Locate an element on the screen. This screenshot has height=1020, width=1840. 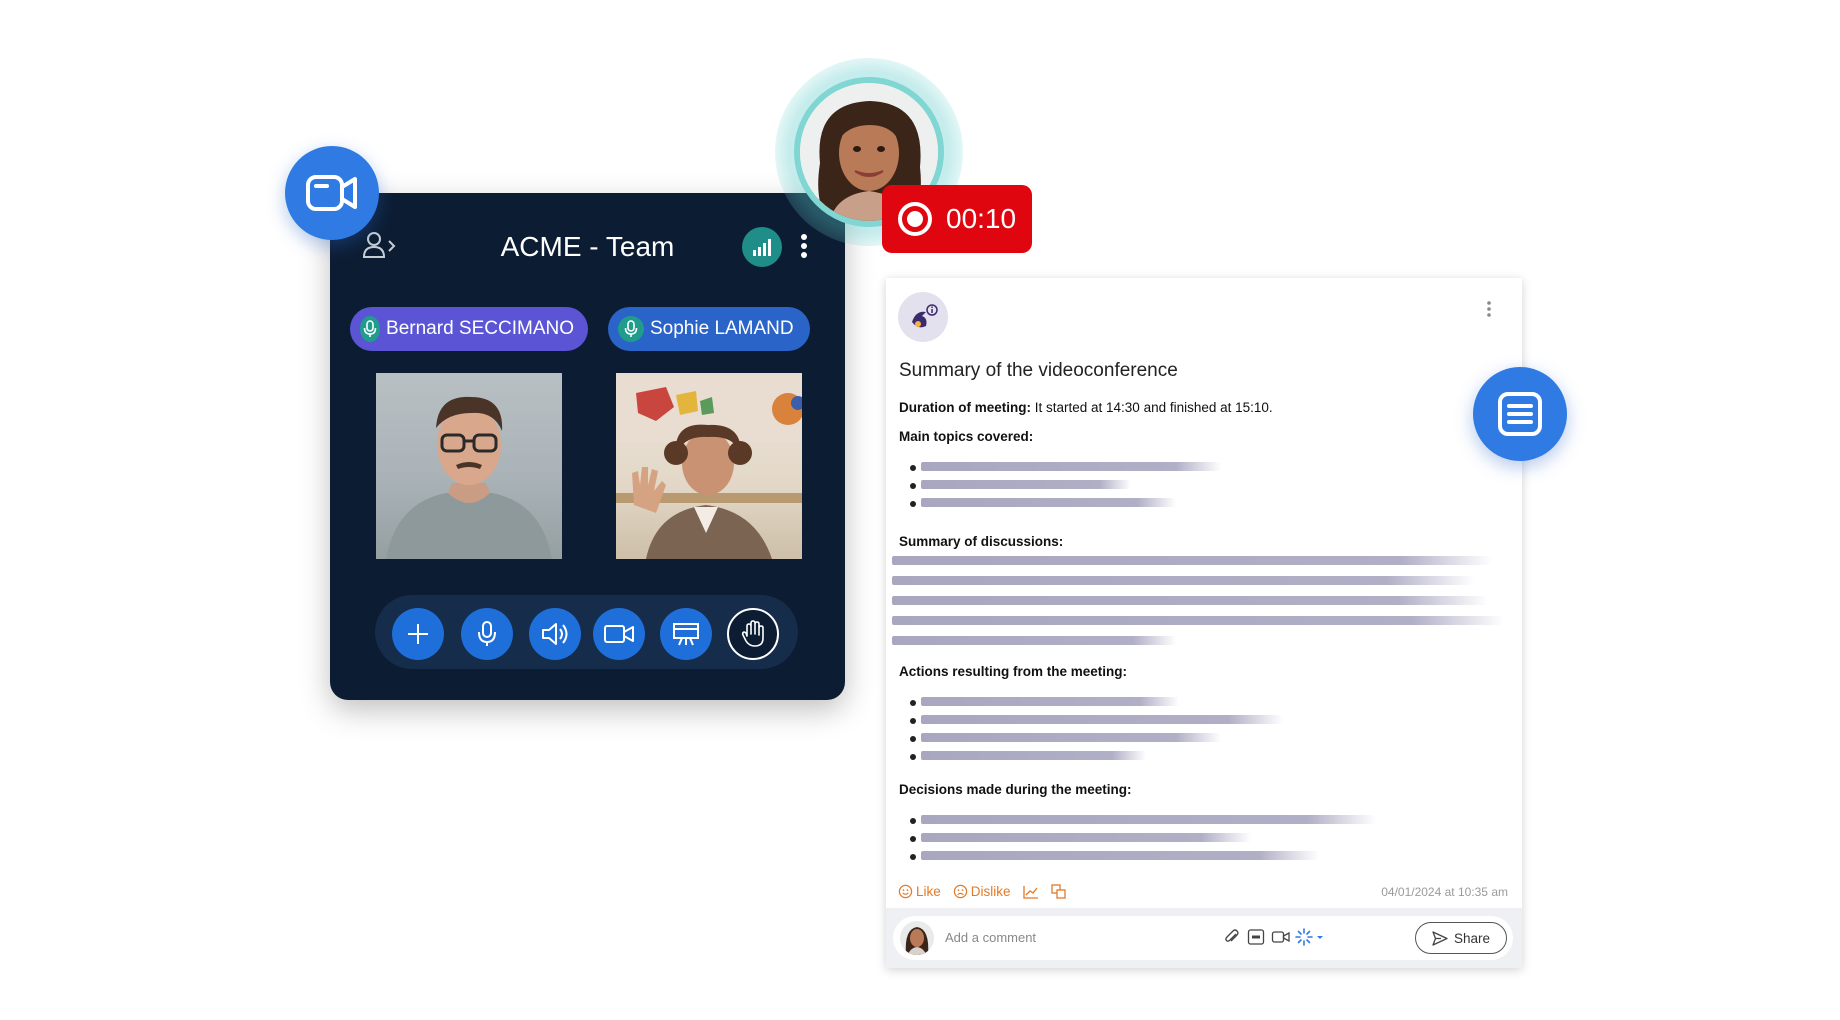
discussions-label: Summary of discussions: is located at coordinates (981, 541).